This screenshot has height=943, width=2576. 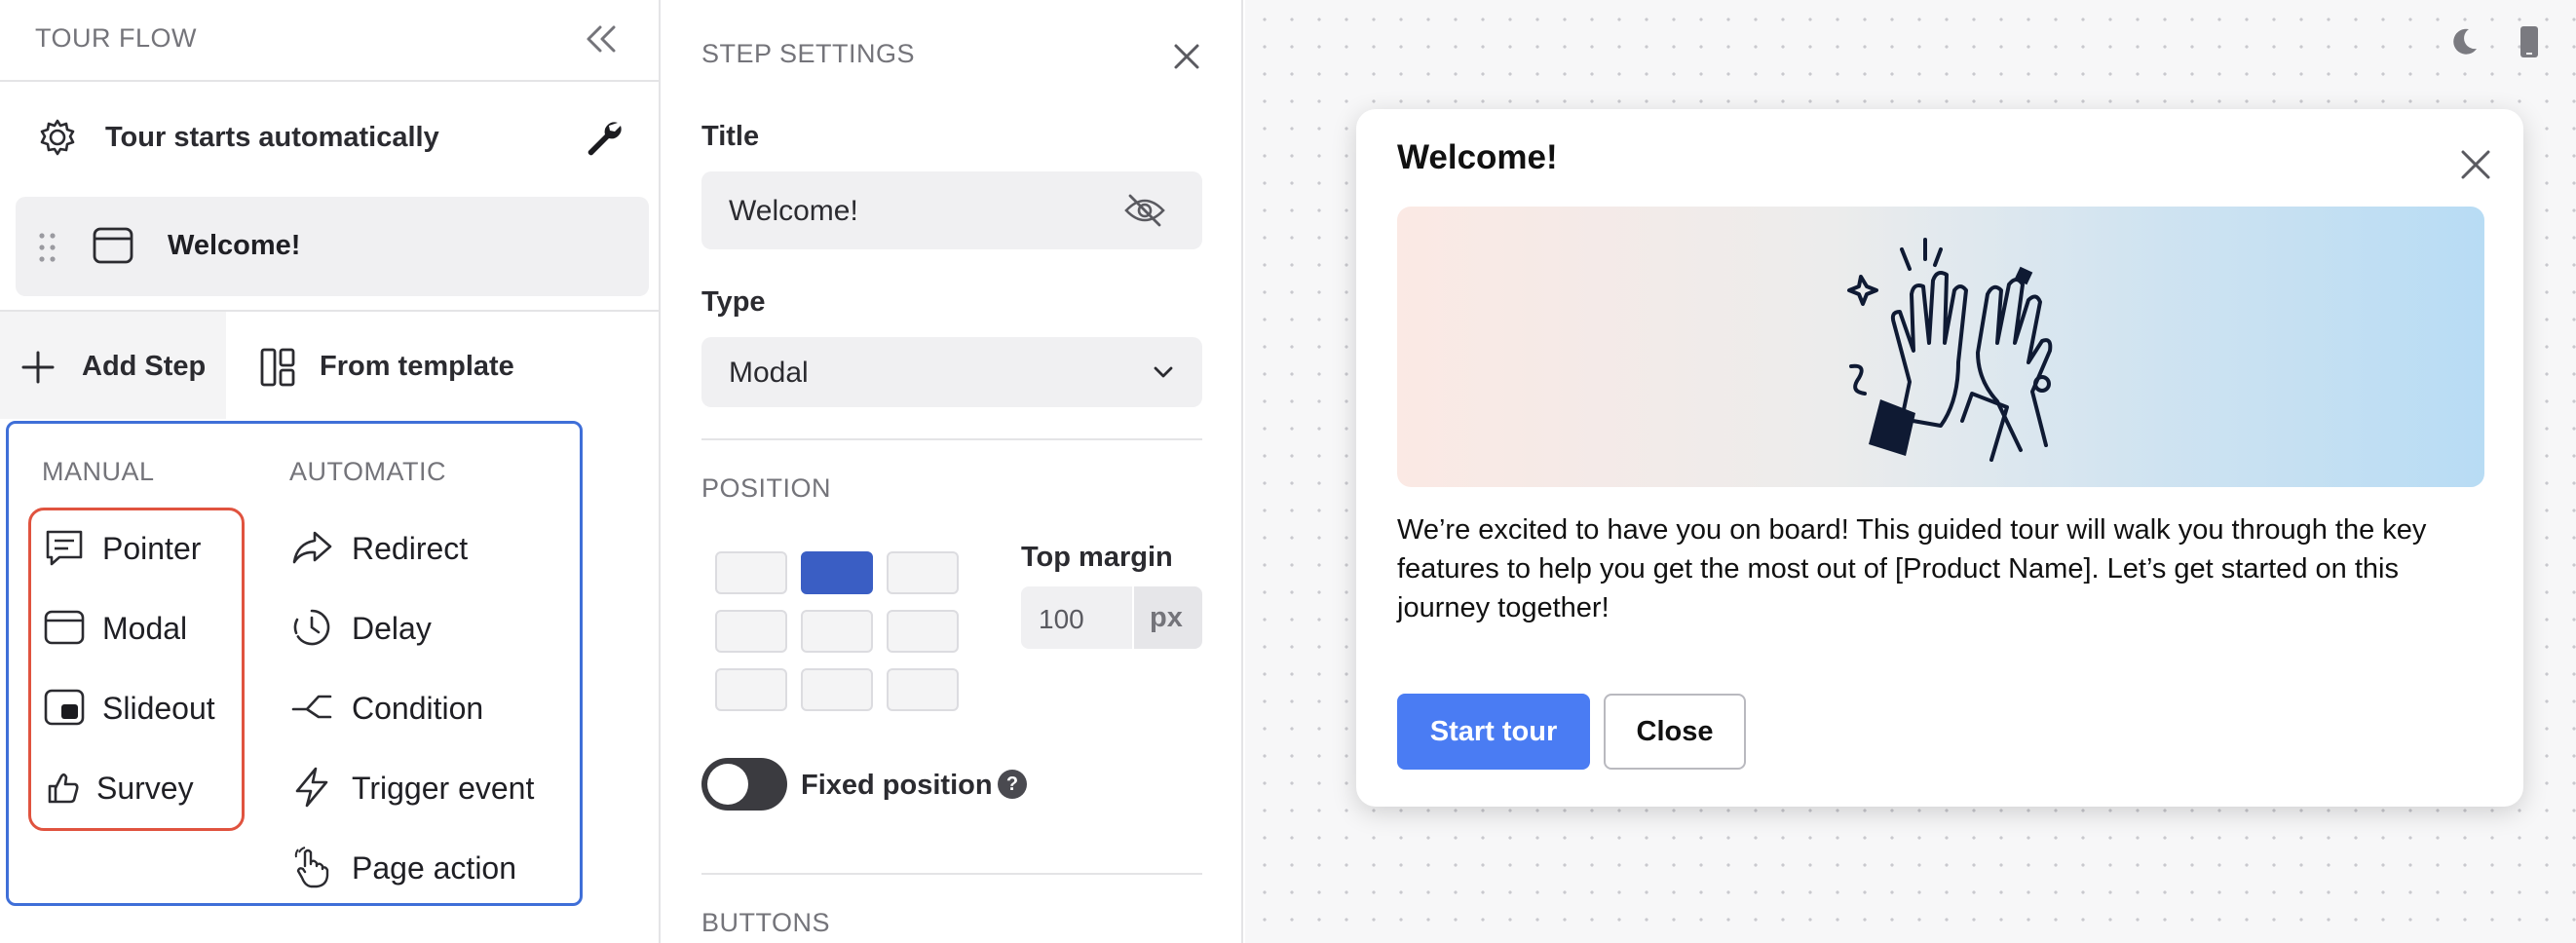 I want to click on position-middle-right, so click(x=923, y=631).